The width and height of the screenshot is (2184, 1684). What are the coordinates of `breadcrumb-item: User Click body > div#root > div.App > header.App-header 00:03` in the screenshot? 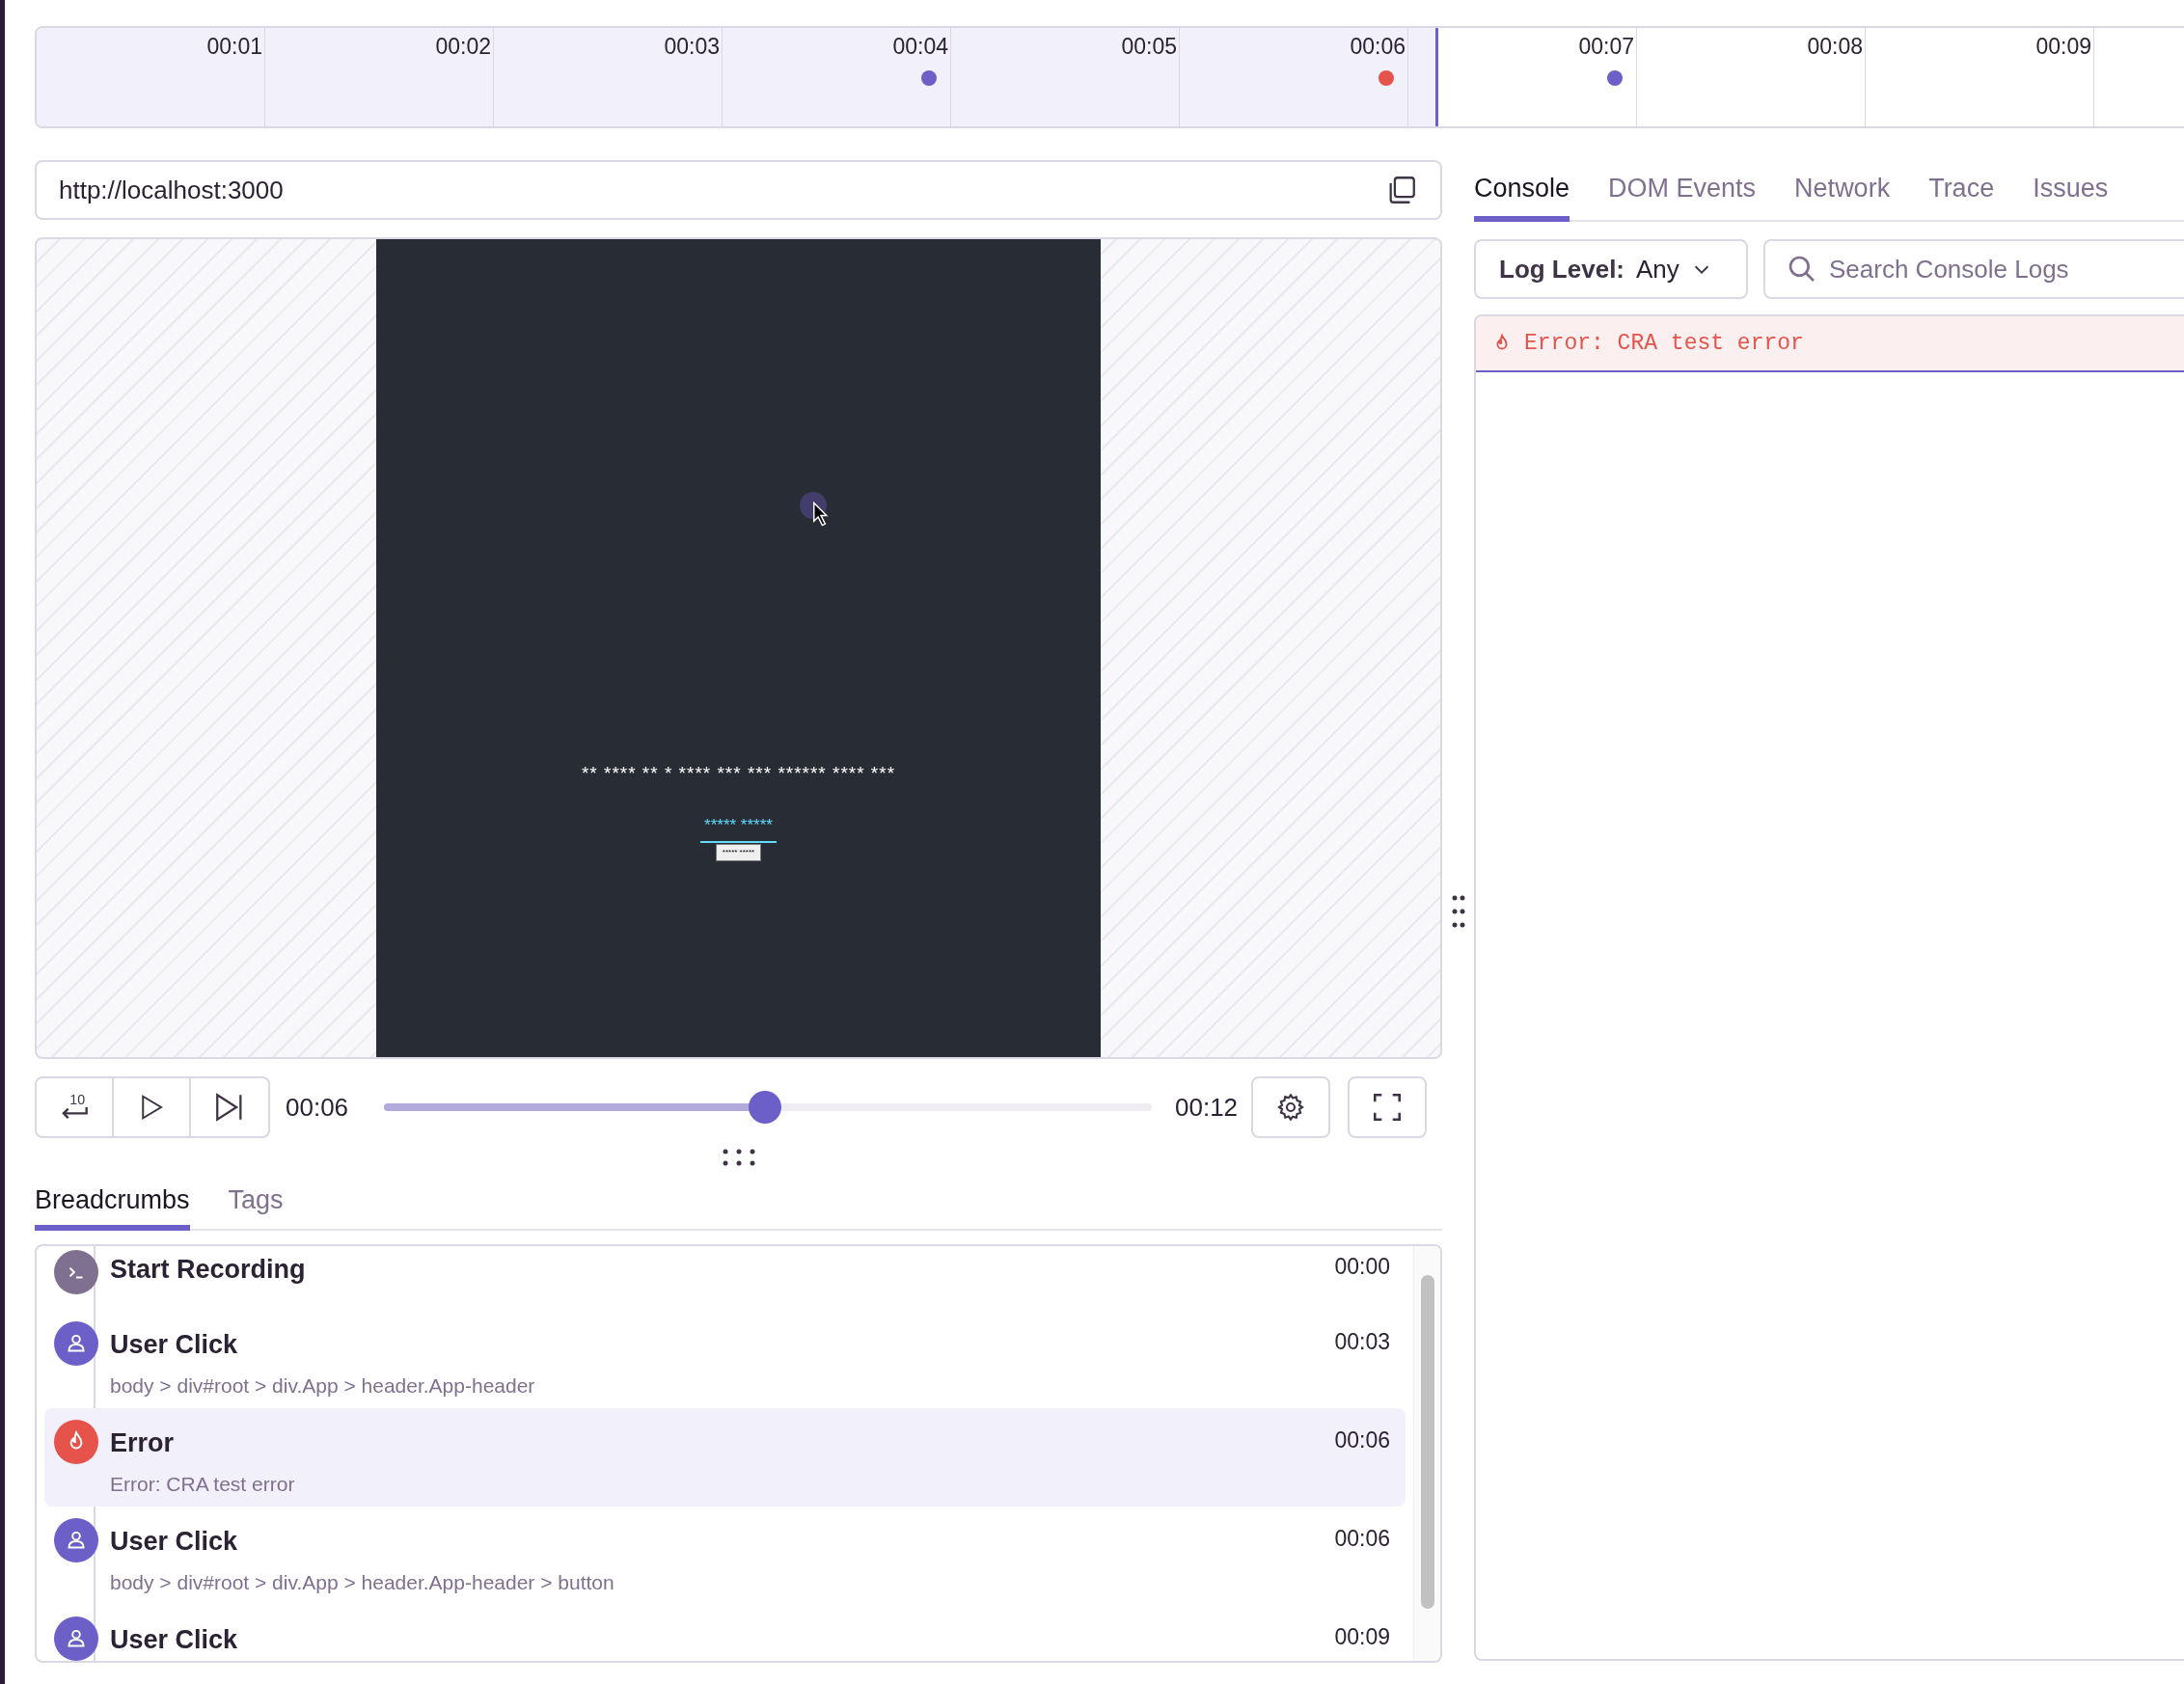 It's located at (725, 1359).